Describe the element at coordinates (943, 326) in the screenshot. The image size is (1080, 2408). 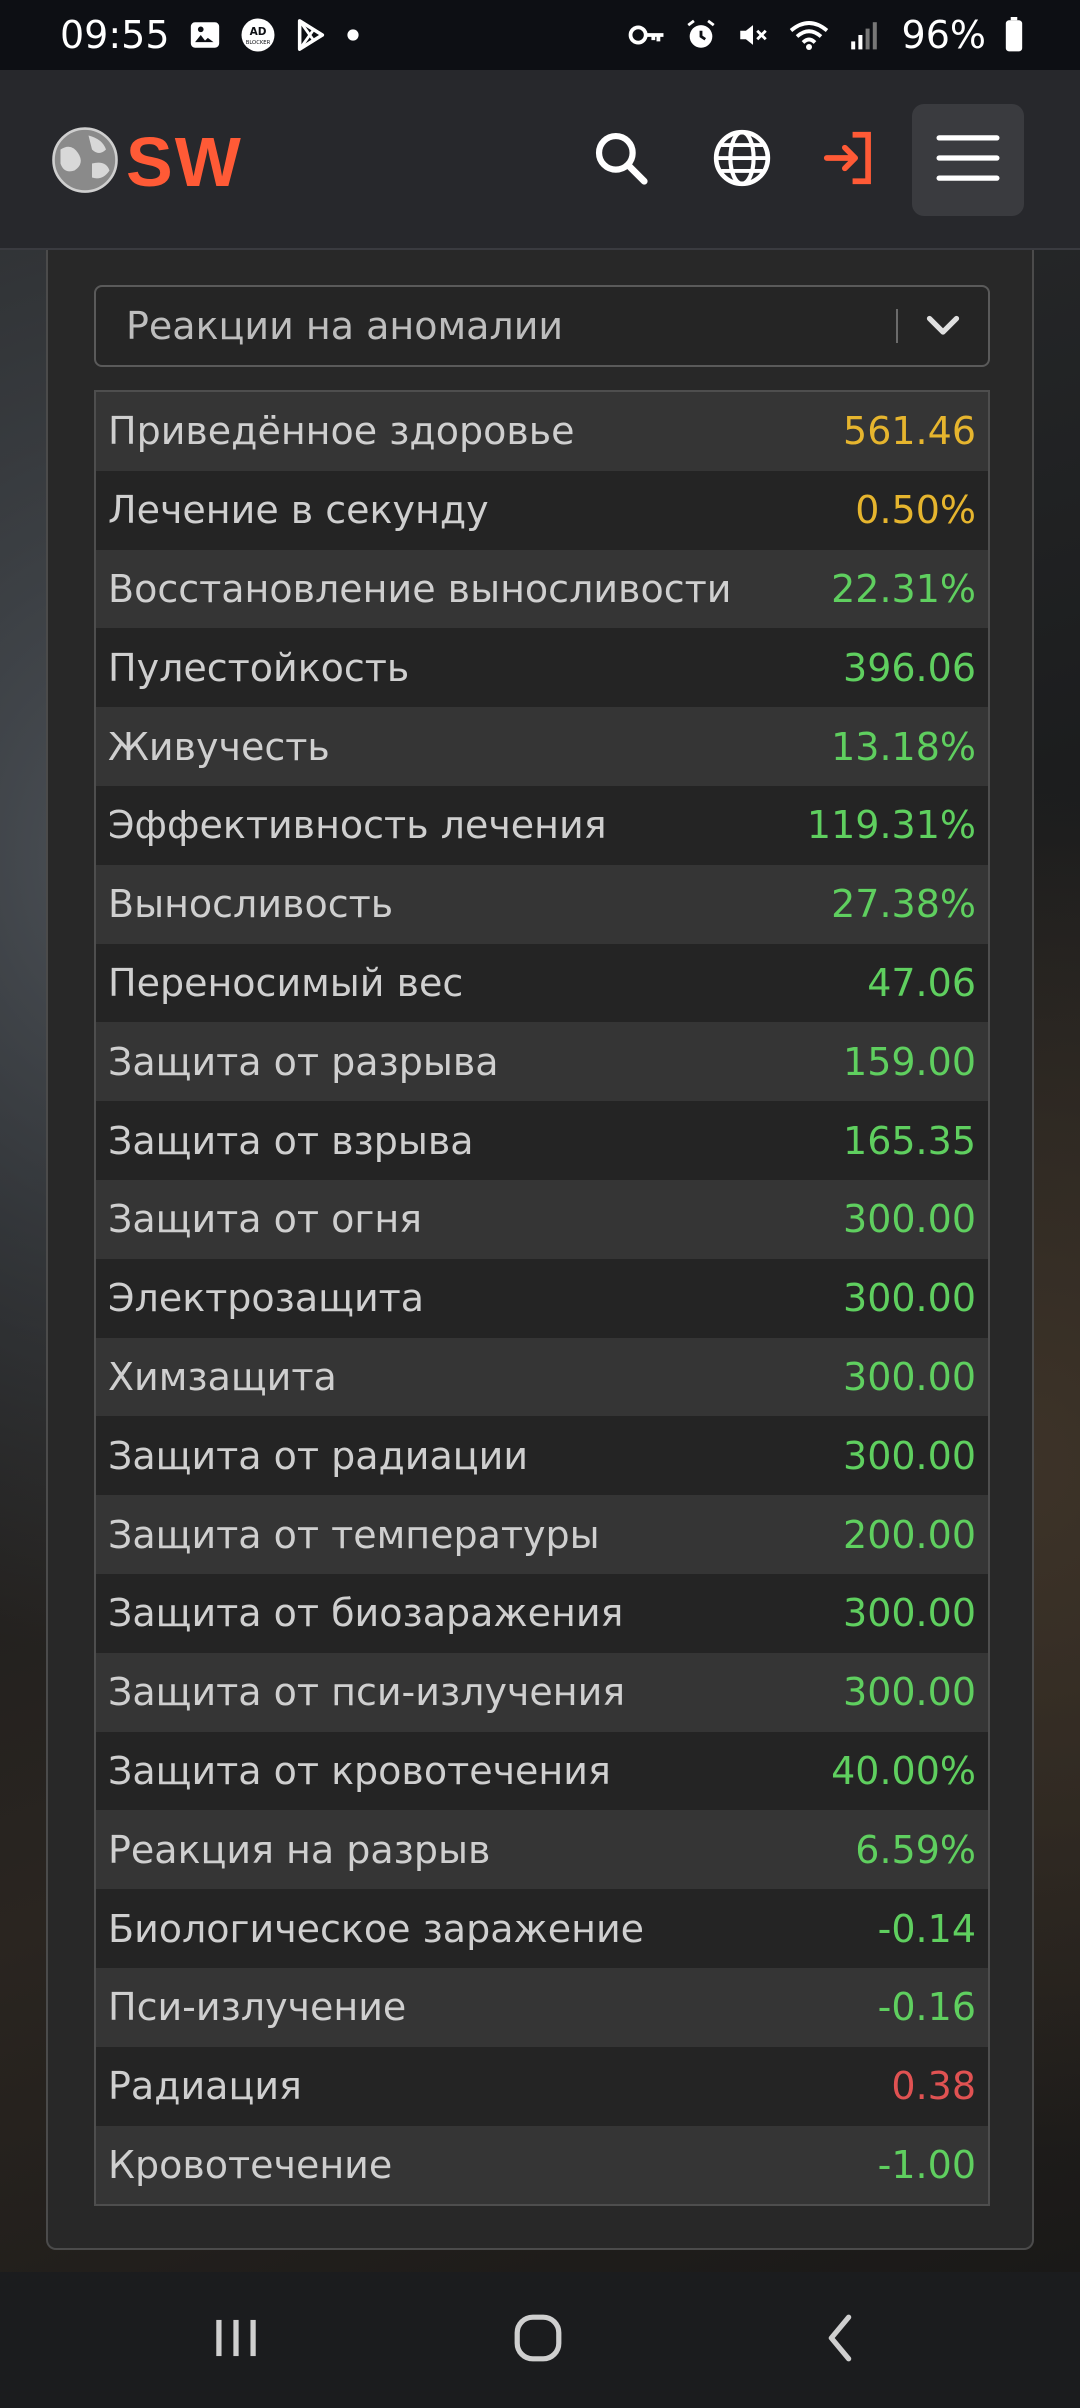
I see `chevron-down-icon` at that location.